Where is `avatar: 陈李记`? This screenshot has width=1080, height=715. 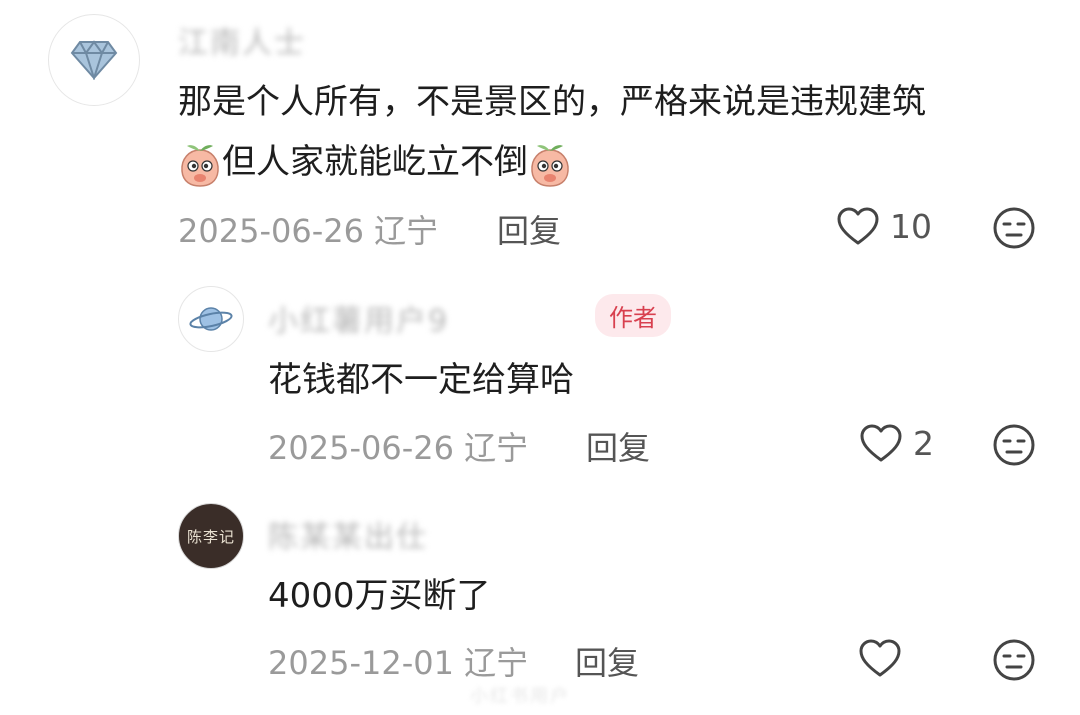
avatar: 陈李记 is located at coordinates (211, 536).